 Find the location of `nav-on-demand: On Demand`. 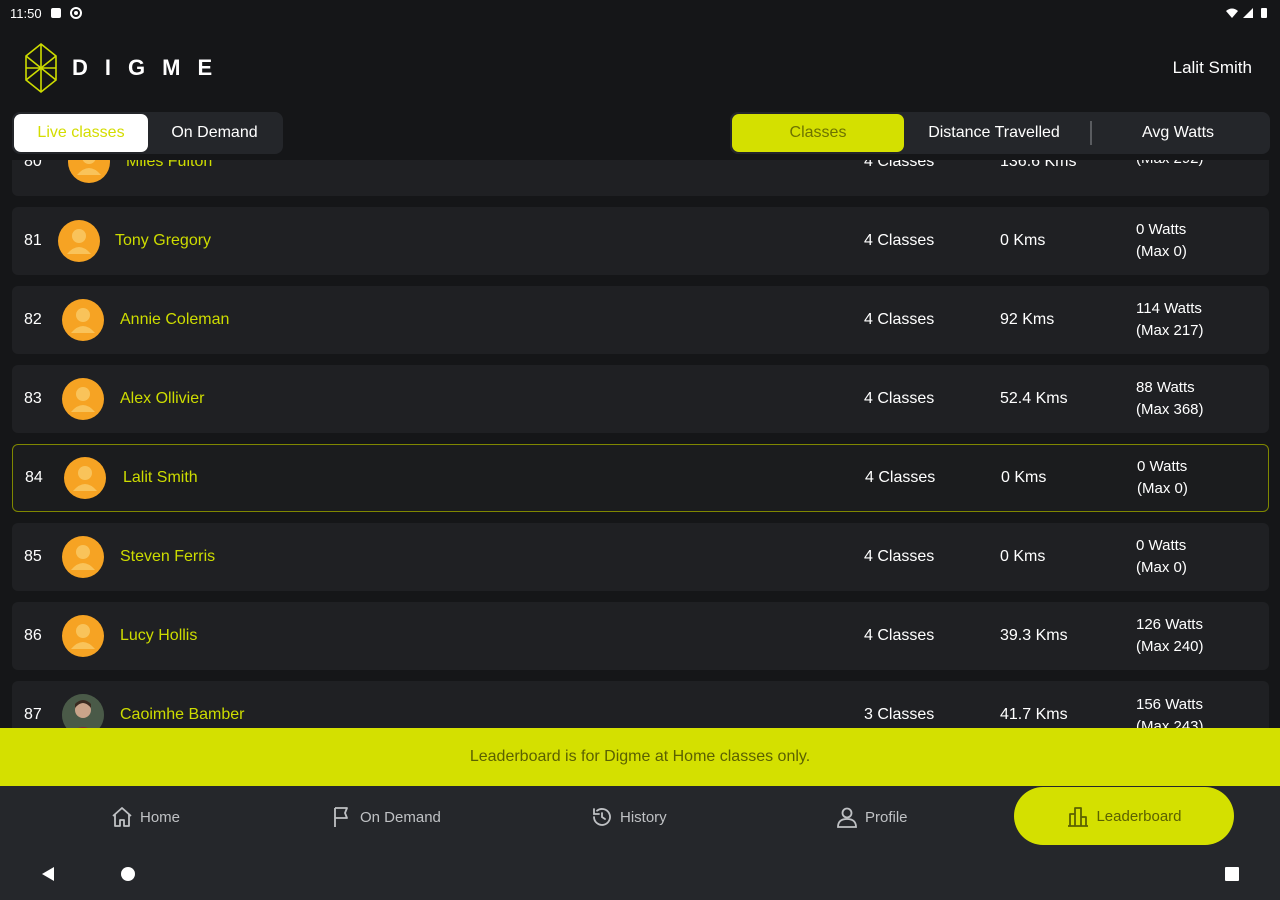

nav-on-demand: On Demand is located at coordinates (385, 817).